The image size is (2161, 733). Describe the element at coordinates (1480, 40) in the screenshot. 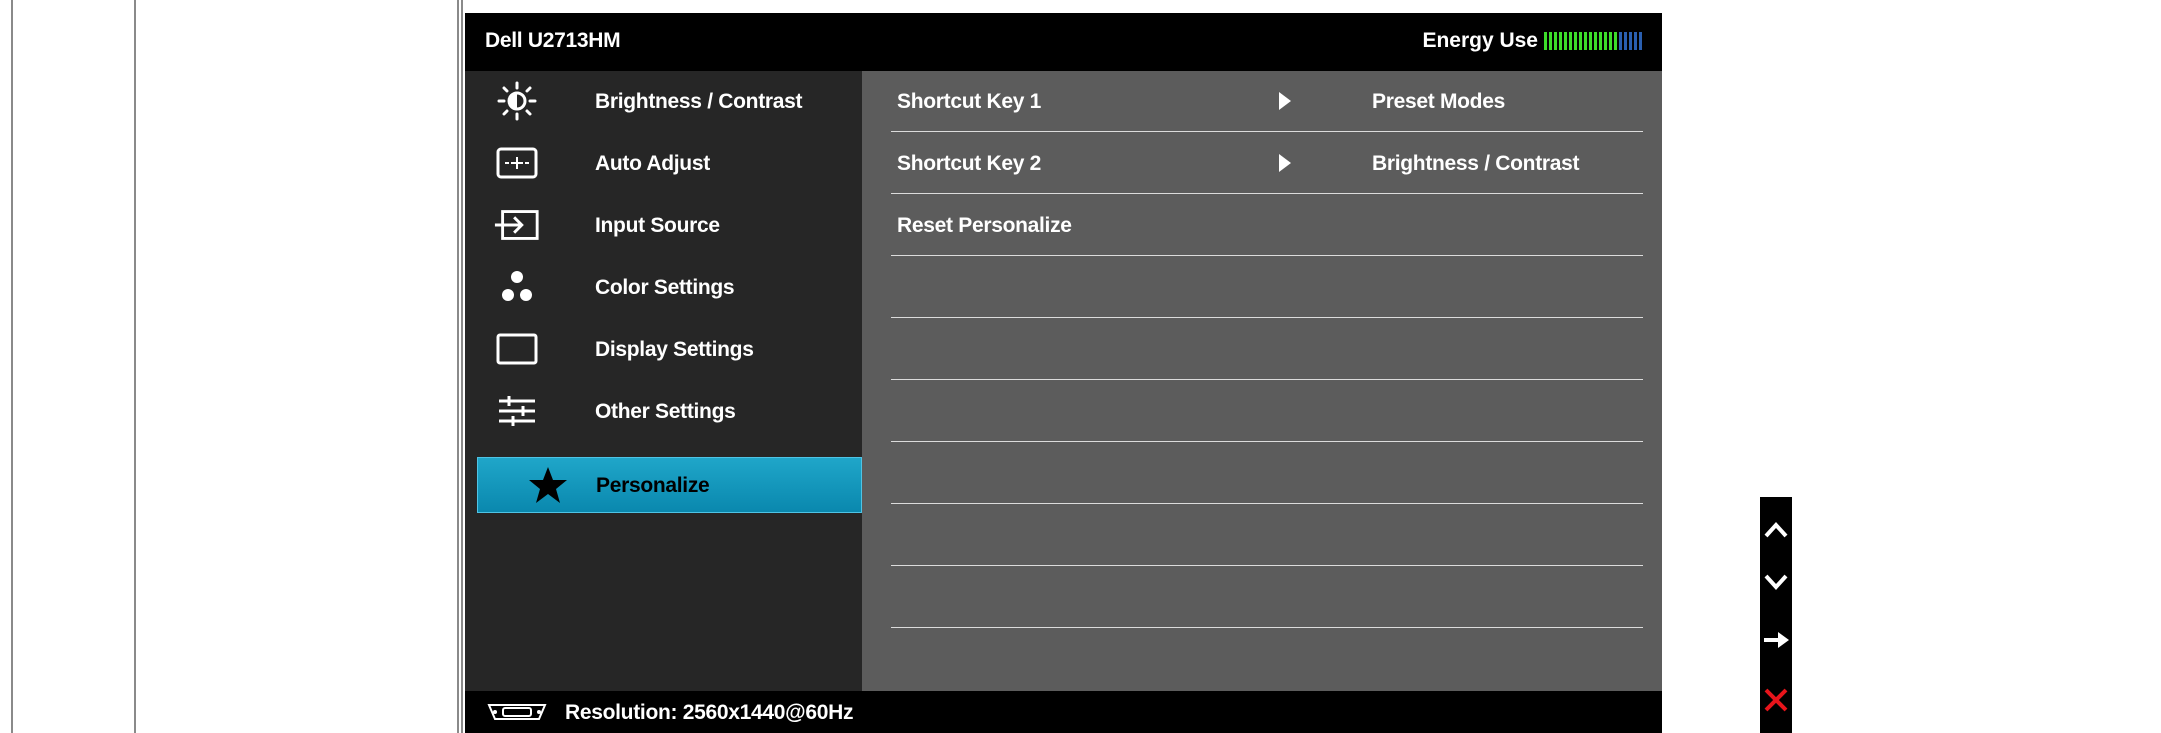

I see `energy-use-label: Energy Use` at that location.